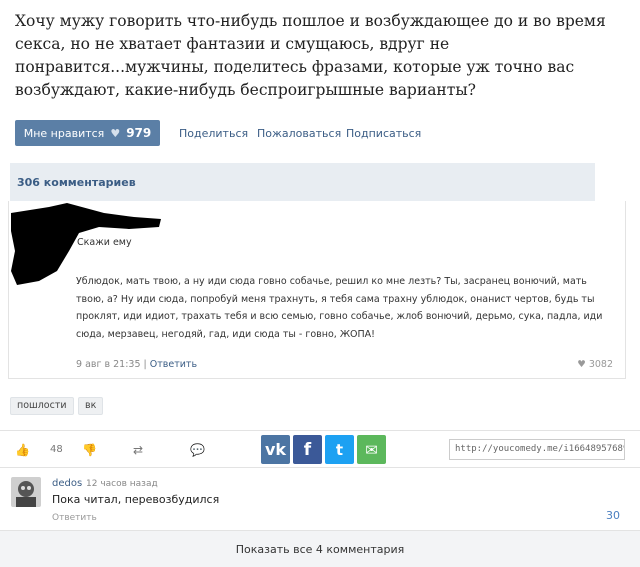 The width and height of the screenshot is (640, 567). I want to click on comments-count: 306 комментариев, so click(76, 182).